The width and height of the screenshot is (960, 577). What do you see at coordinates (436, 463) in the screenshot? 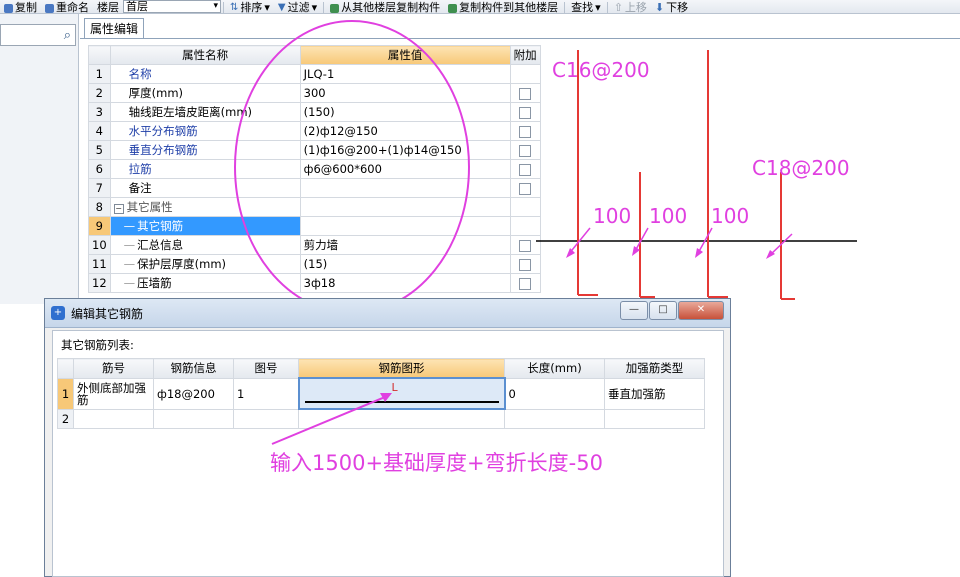
I see `annotation-instruction: 输入1500+基础厚度+弯折长度-50` at bounding box center [436, 463].